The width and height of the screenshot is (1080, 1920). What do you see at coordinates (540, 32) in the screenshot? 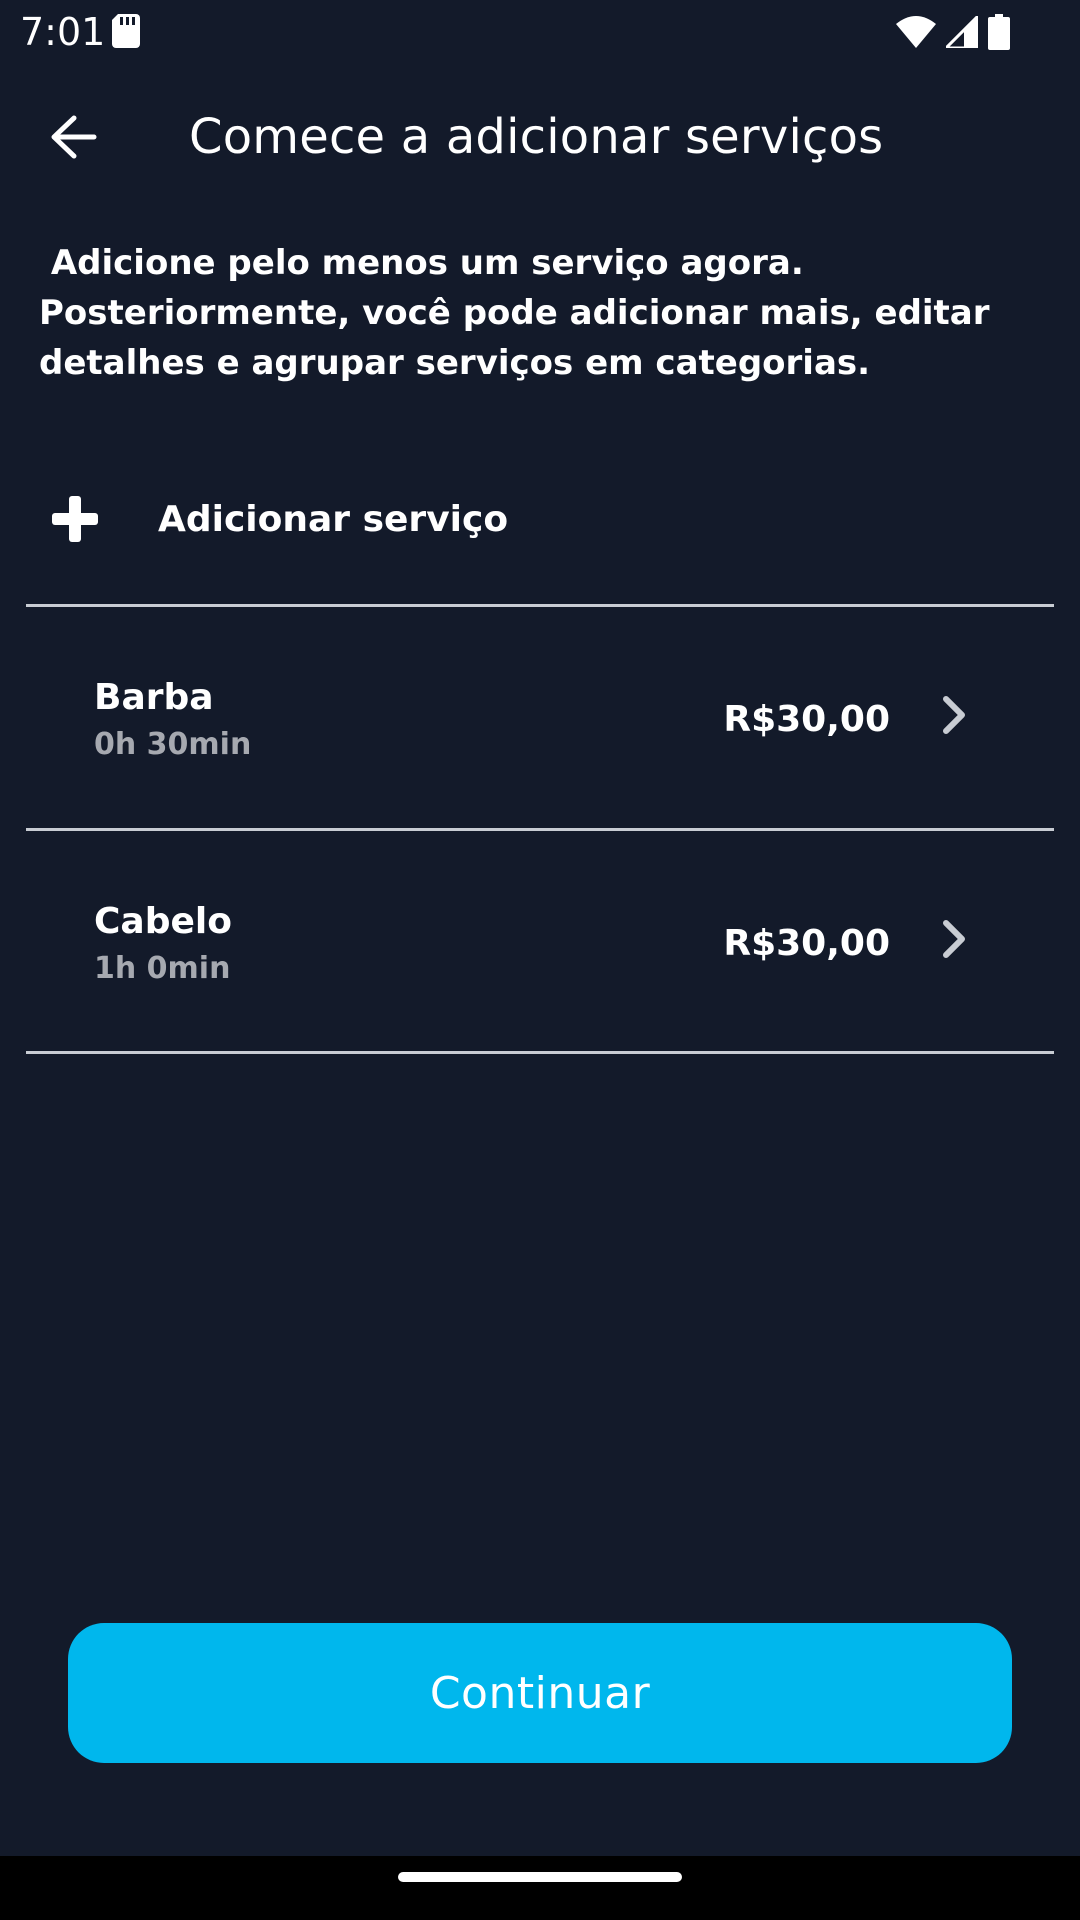
I see `status-bar: 7:01` at bounding box center [540, 32].